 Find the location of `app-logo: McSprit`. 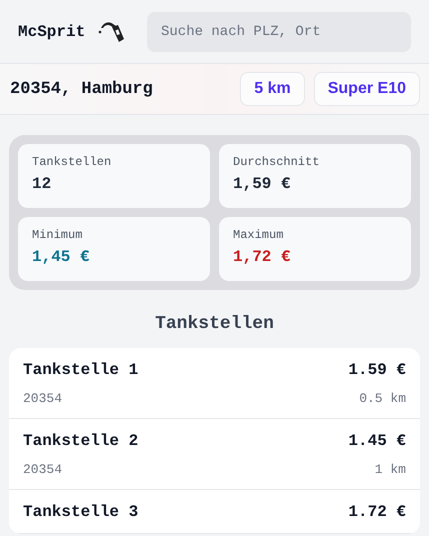

app-logo: McSprit is located at coordinates (52, 31).